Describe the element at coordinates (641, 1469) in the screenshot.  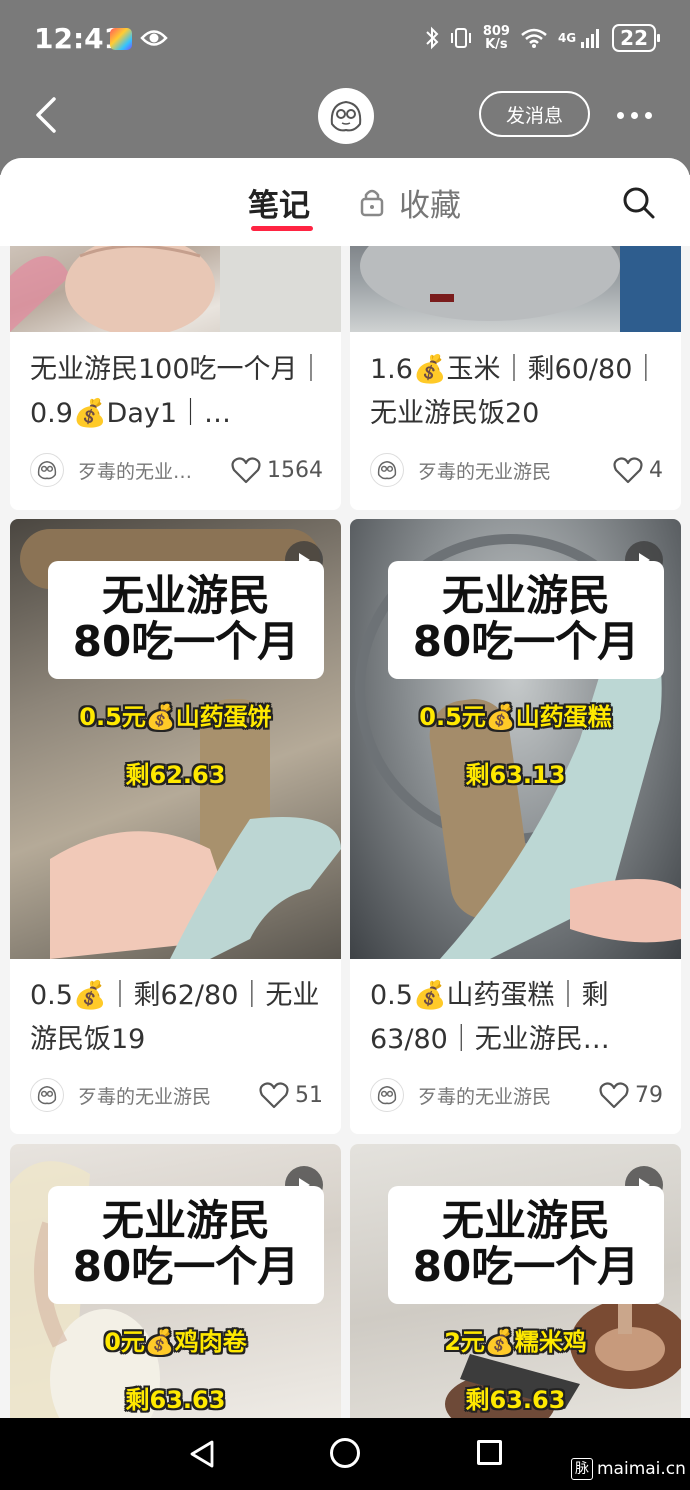
I see `watermark-site: maimai.cn` at that location.